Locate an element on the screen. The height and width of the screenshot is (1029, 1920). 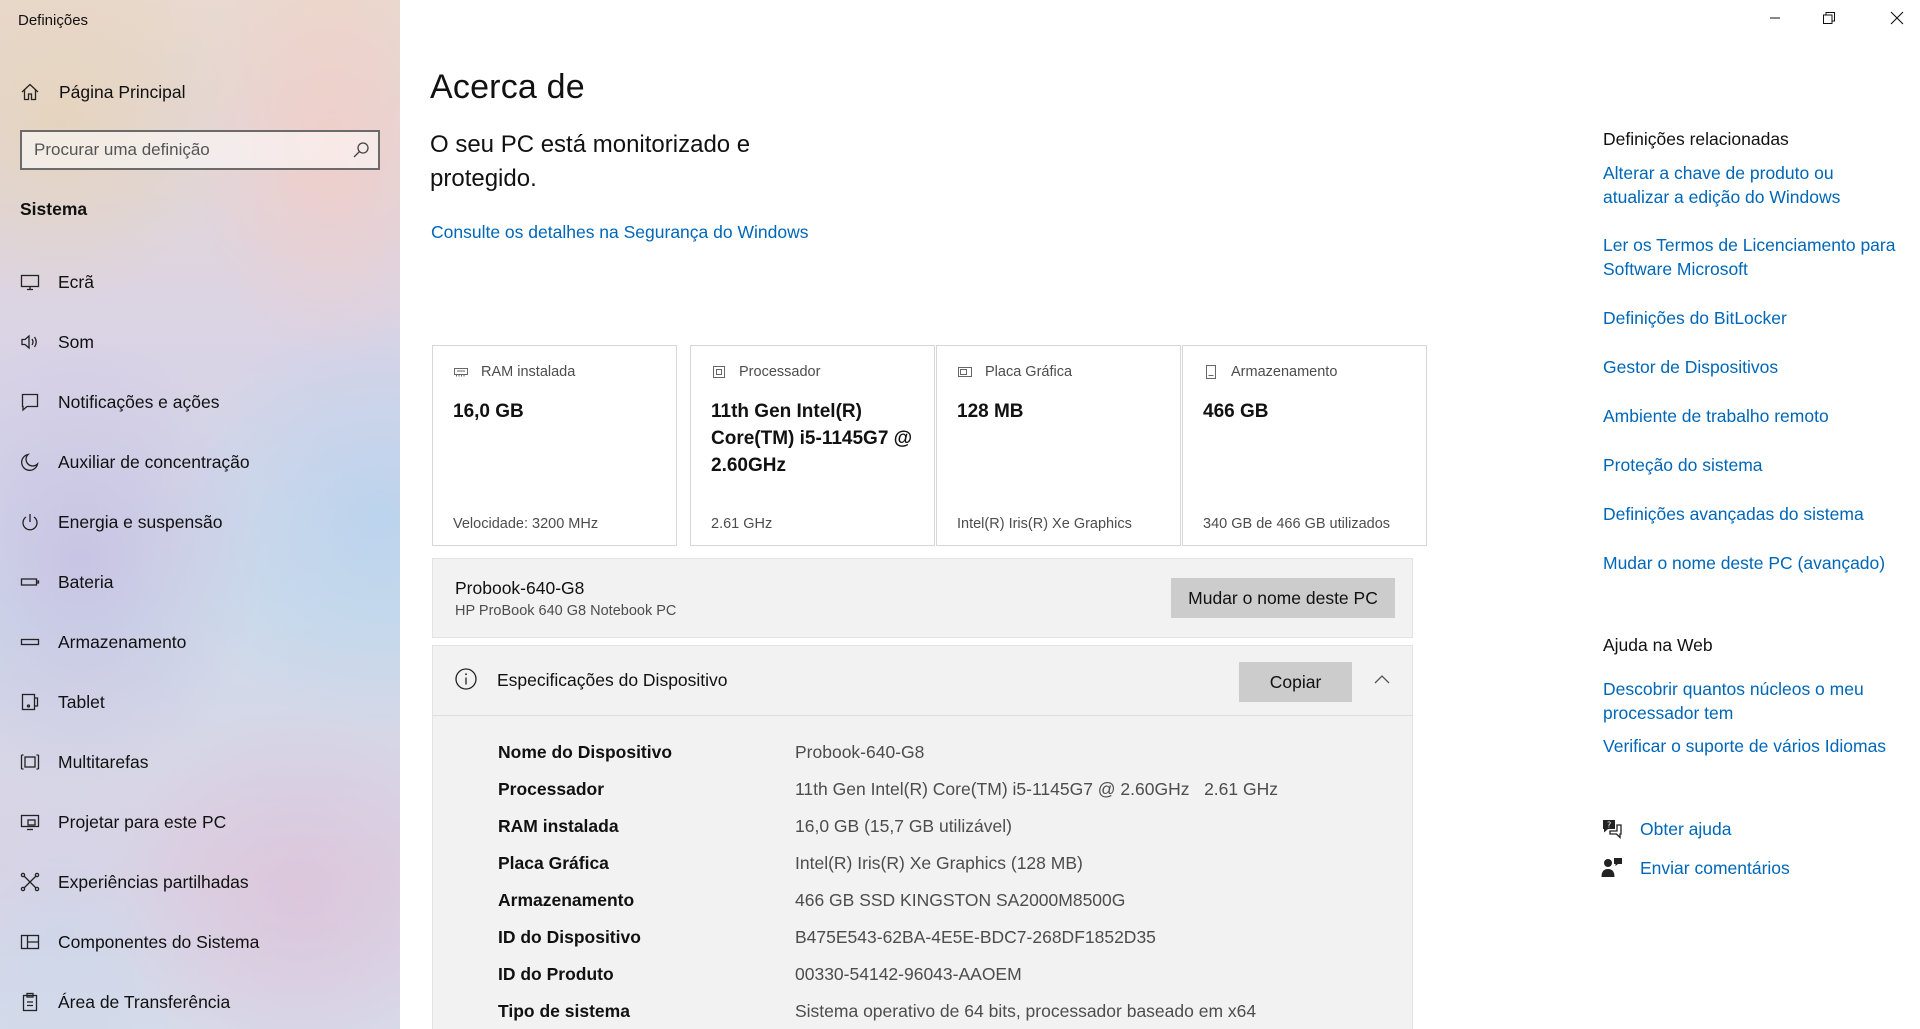
bitlocker-link: Definições do BitLocker is located at coordinates (1753, 318).